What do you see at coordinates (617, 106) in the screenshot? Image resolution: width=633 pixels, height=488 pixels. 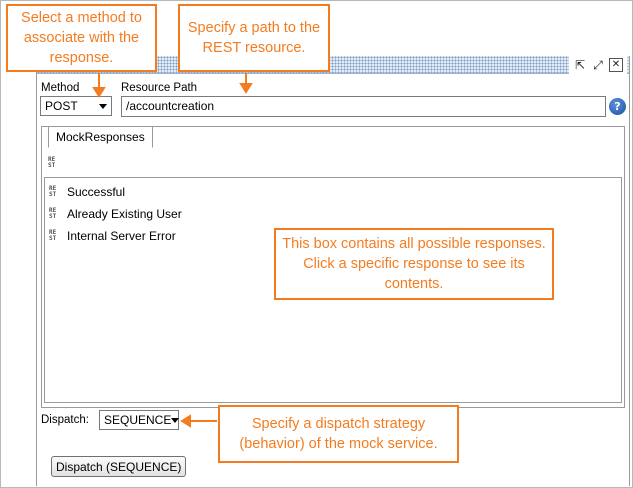 I see `help-icon: ?` at bounding box center [617, 106].